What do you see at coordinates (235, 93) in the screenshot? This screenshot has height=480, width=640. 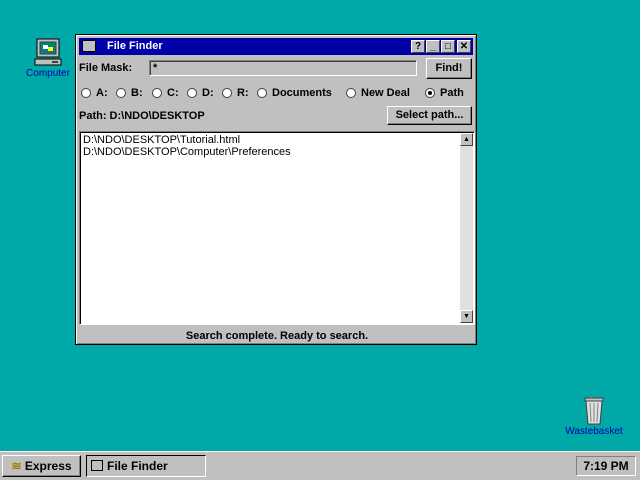 I see `radio-drive-r: R:` at bounding box center [235, 93].